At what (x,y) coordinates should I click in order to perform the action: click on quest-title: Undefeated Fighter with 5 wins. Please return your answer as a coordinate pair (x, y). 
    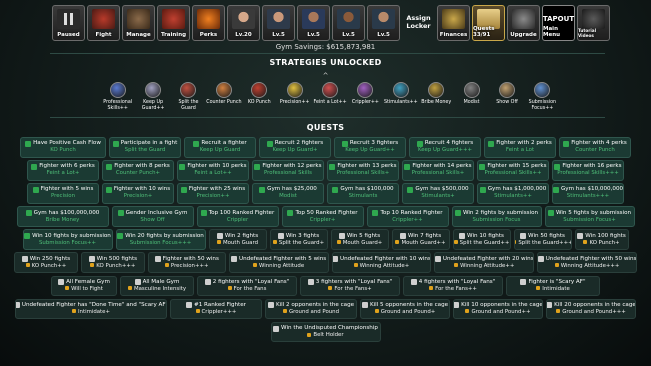
    Looking at the image, I should click on (283, 258).